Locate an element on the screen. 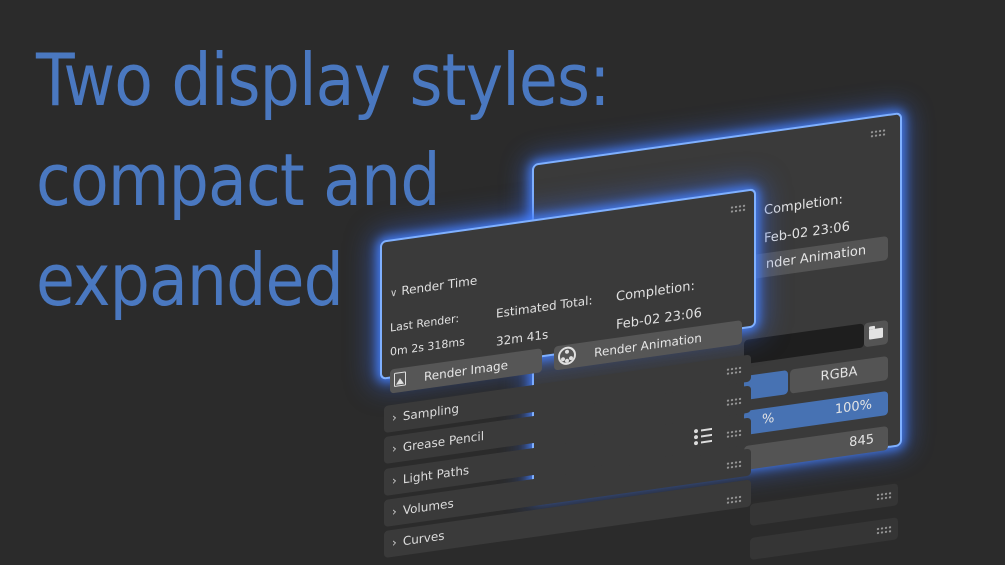 This screenshot has width=1005, height=565. completion-label: Completion: is located at coordinates (655, 291).